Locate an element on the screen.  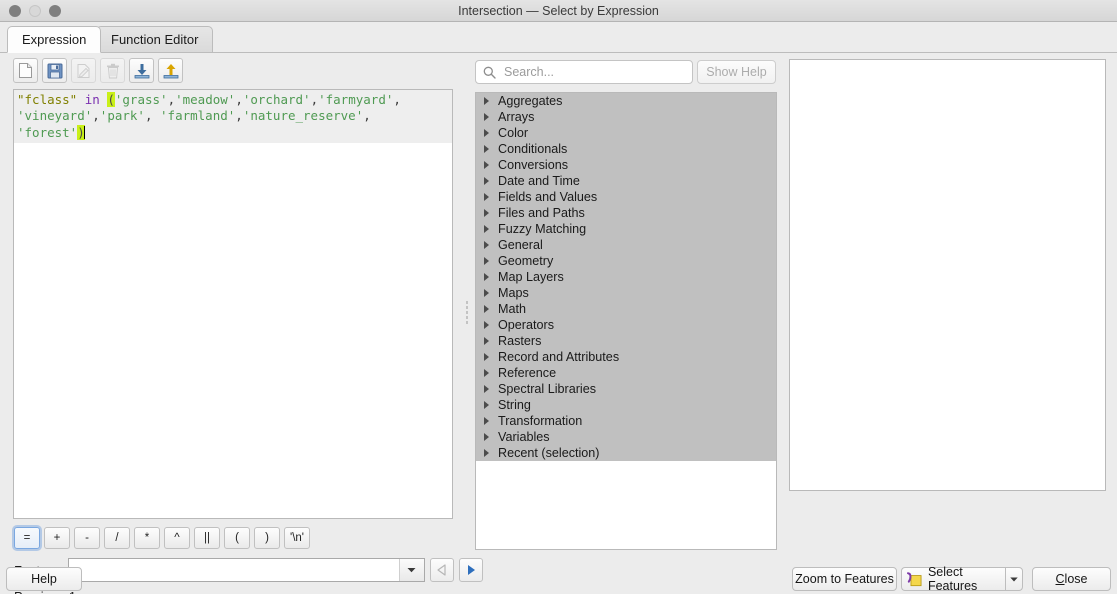
save-floppy-icon is located at coordinates (54, 70).